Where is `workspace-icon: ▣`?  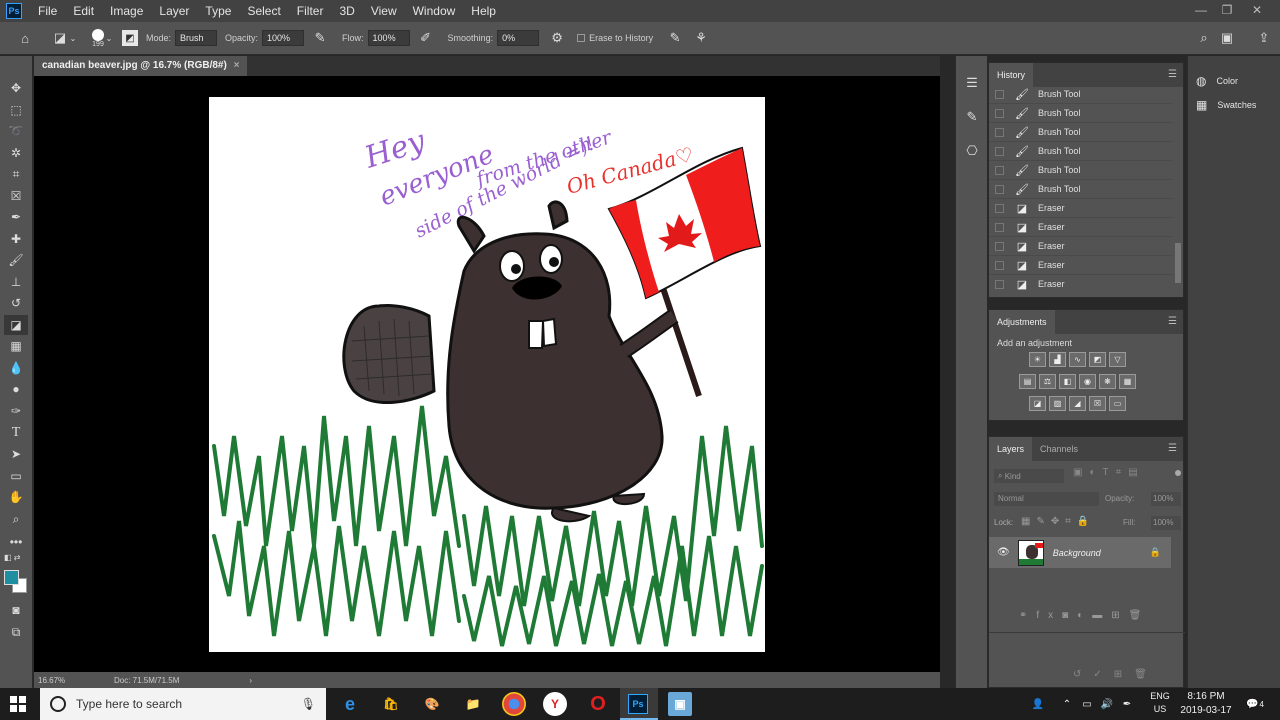
workspace-icon: ▣ is located at coordinates (1227, 38).